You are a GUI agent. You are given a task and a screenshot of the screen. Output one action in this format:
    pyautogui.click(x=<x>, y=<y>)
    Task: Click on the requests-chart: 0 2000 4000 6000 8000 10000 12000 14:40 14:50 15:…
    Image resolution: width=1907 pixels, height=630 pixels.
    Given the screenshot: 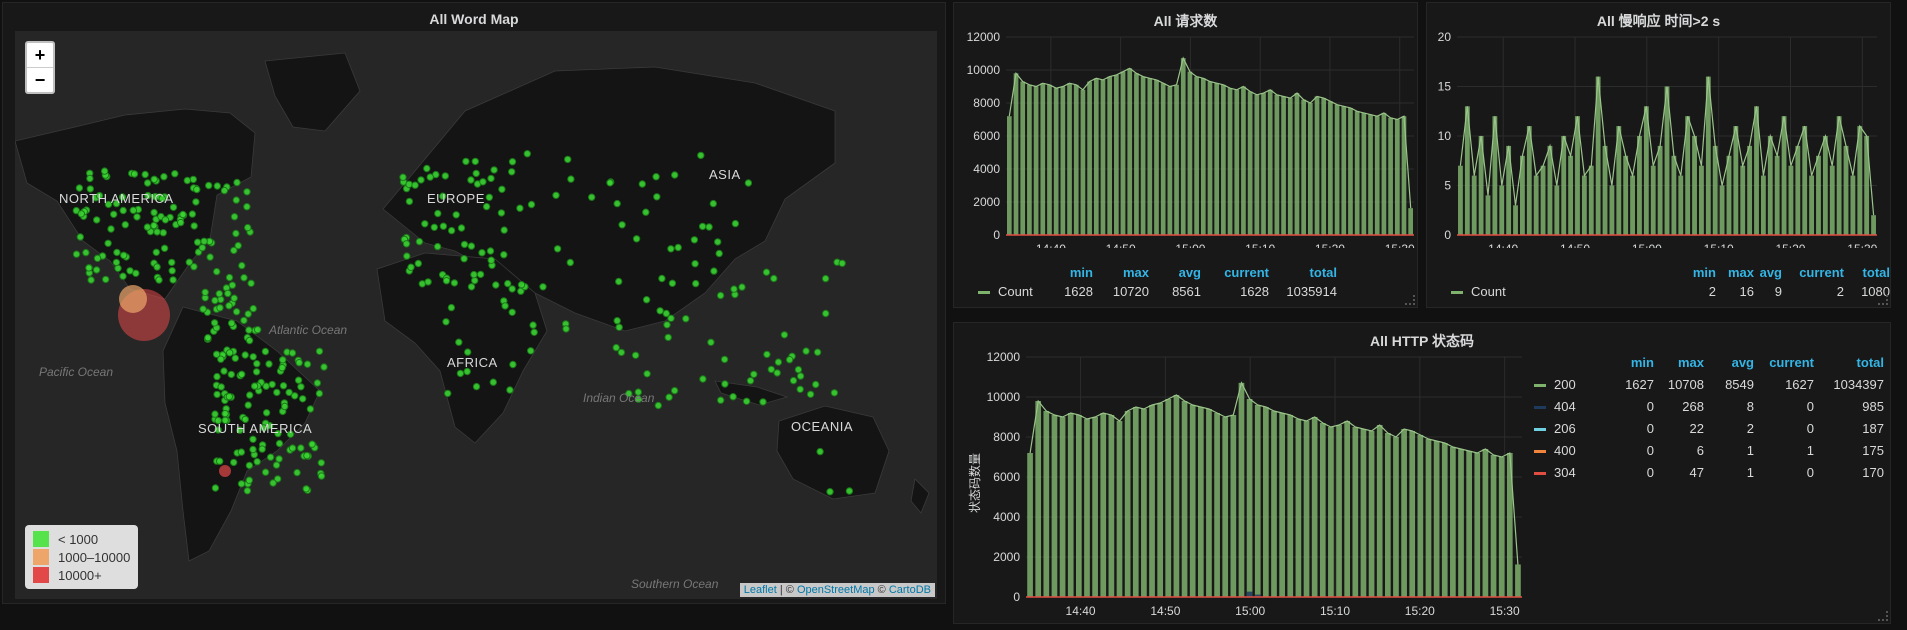 What is the action you would take?
    pyautogui.click(x=1186, y=125)
    